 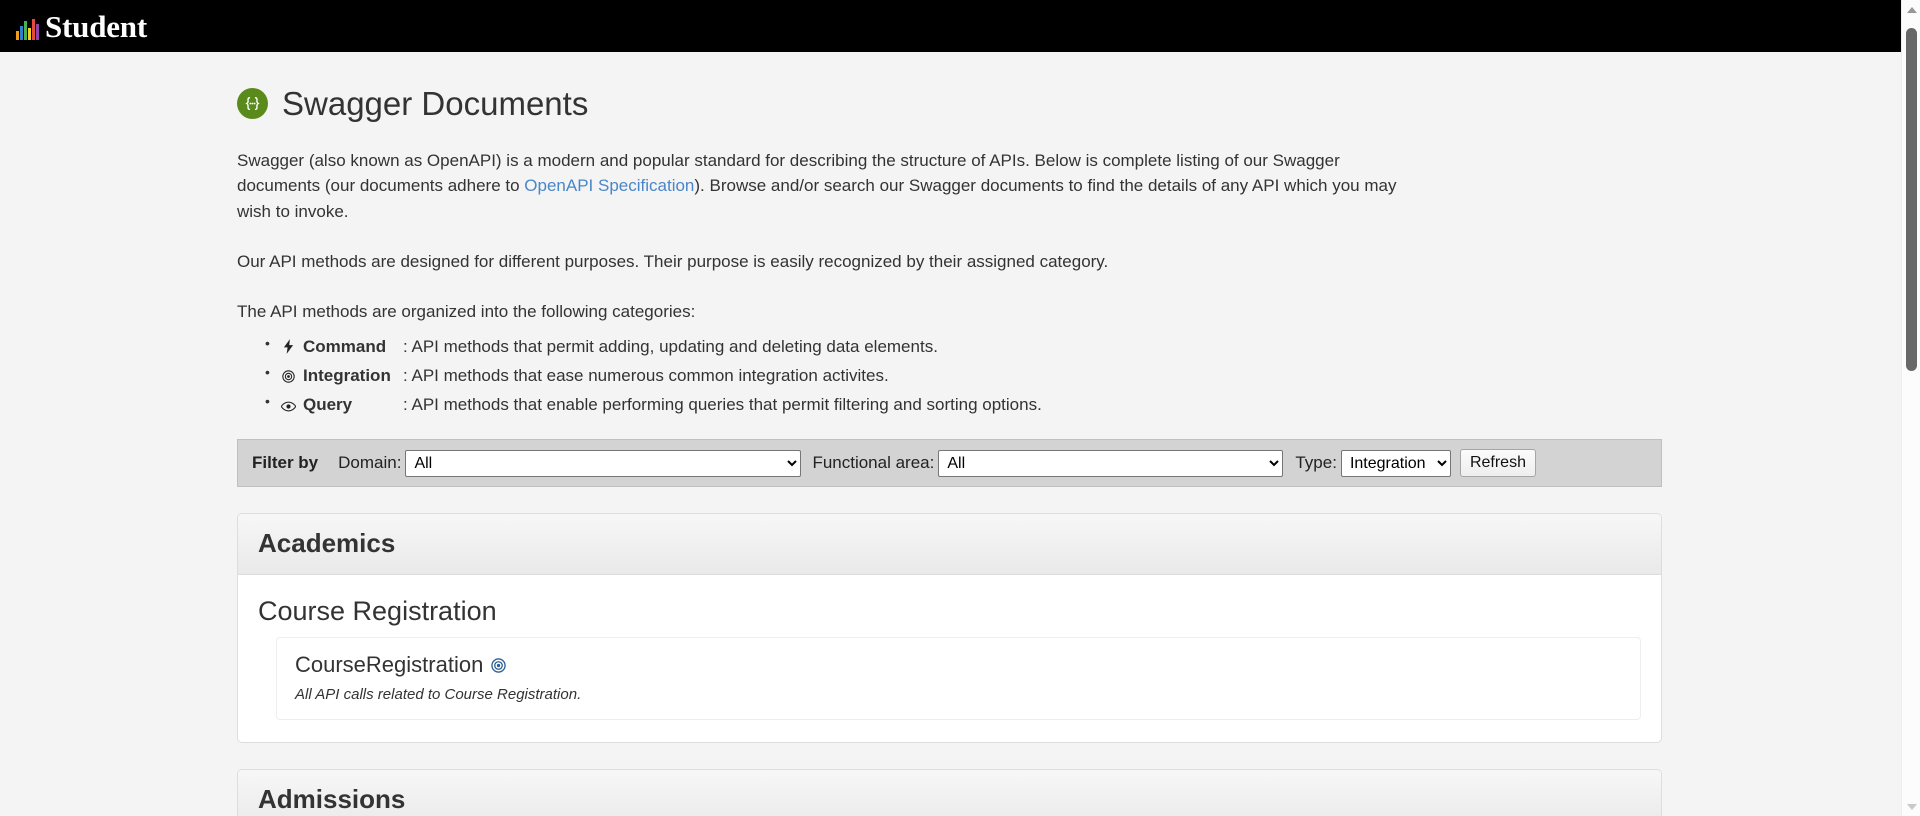 I want to click on openapi-spec-link: OpenAPI Specification, so click(x=609, y=185).